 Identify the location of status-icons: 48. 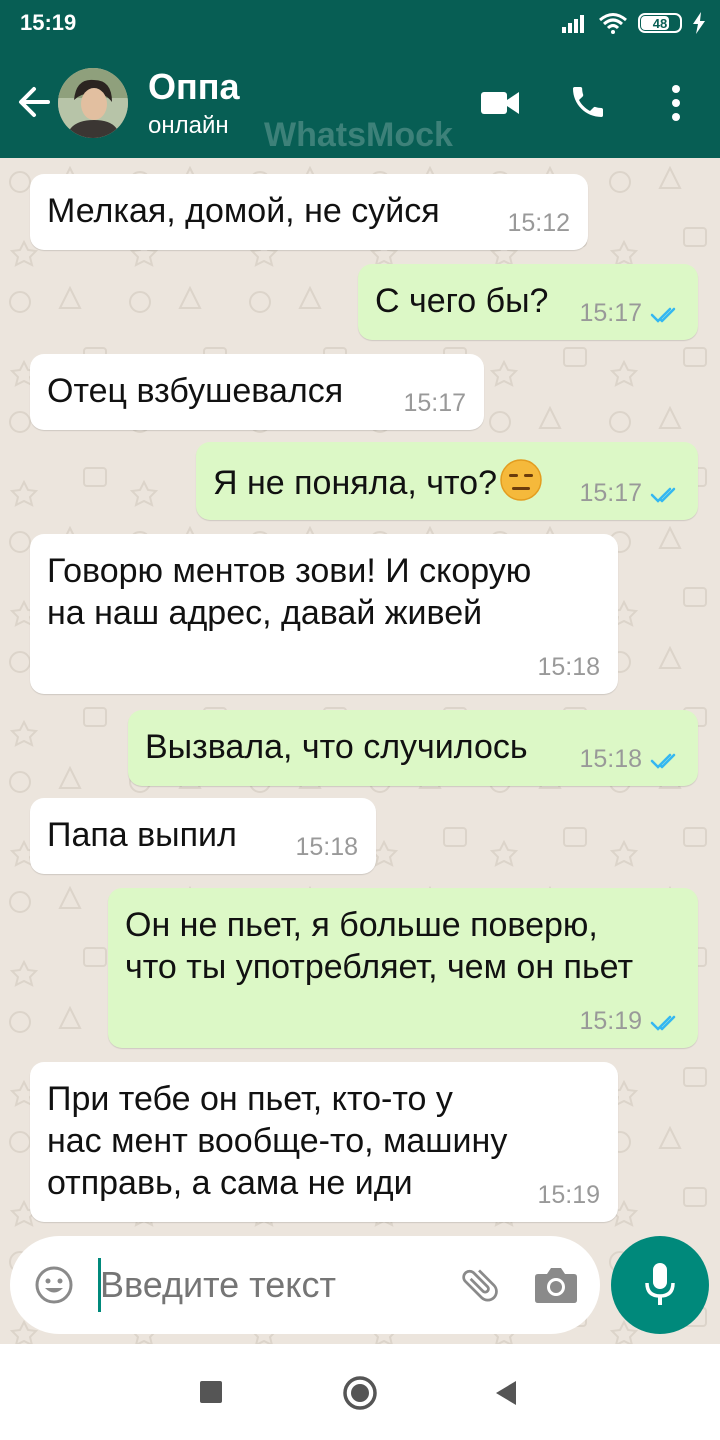
(634, 23).